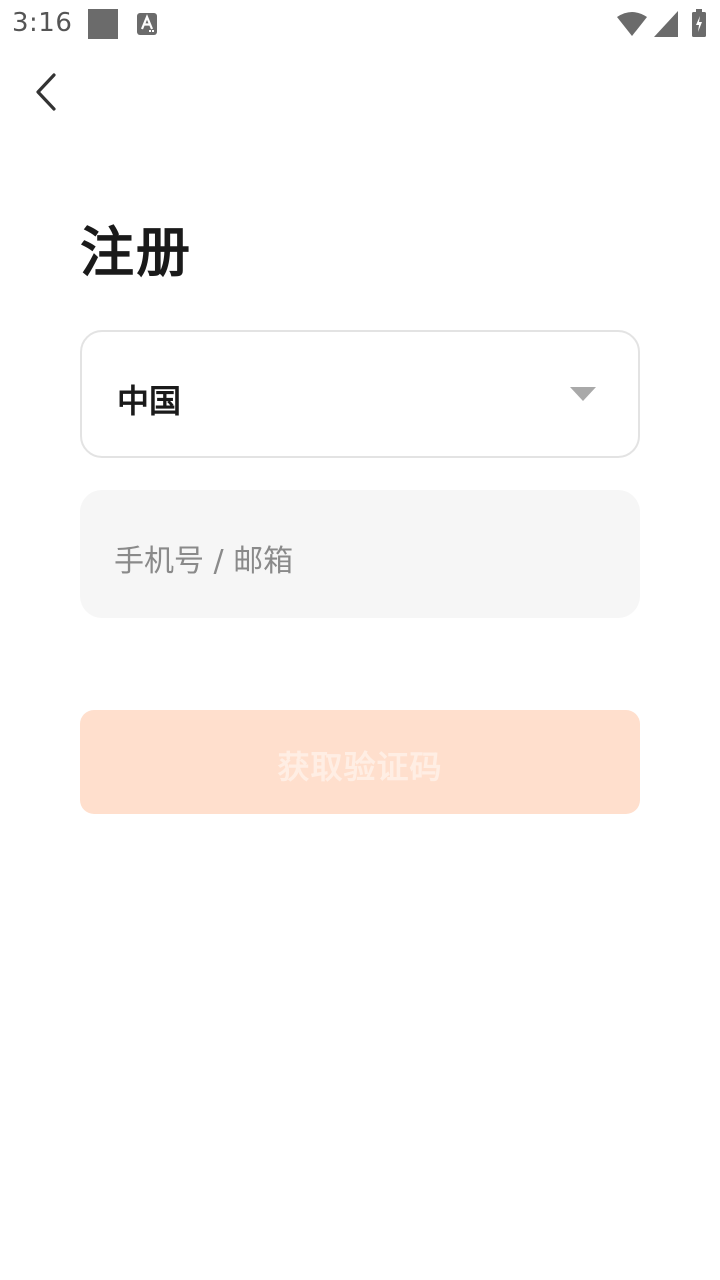 Image resolution: width=720 pixels, height=1280 pixels. I want to click on get-code-button: 获取验证码, so click(360, 762).